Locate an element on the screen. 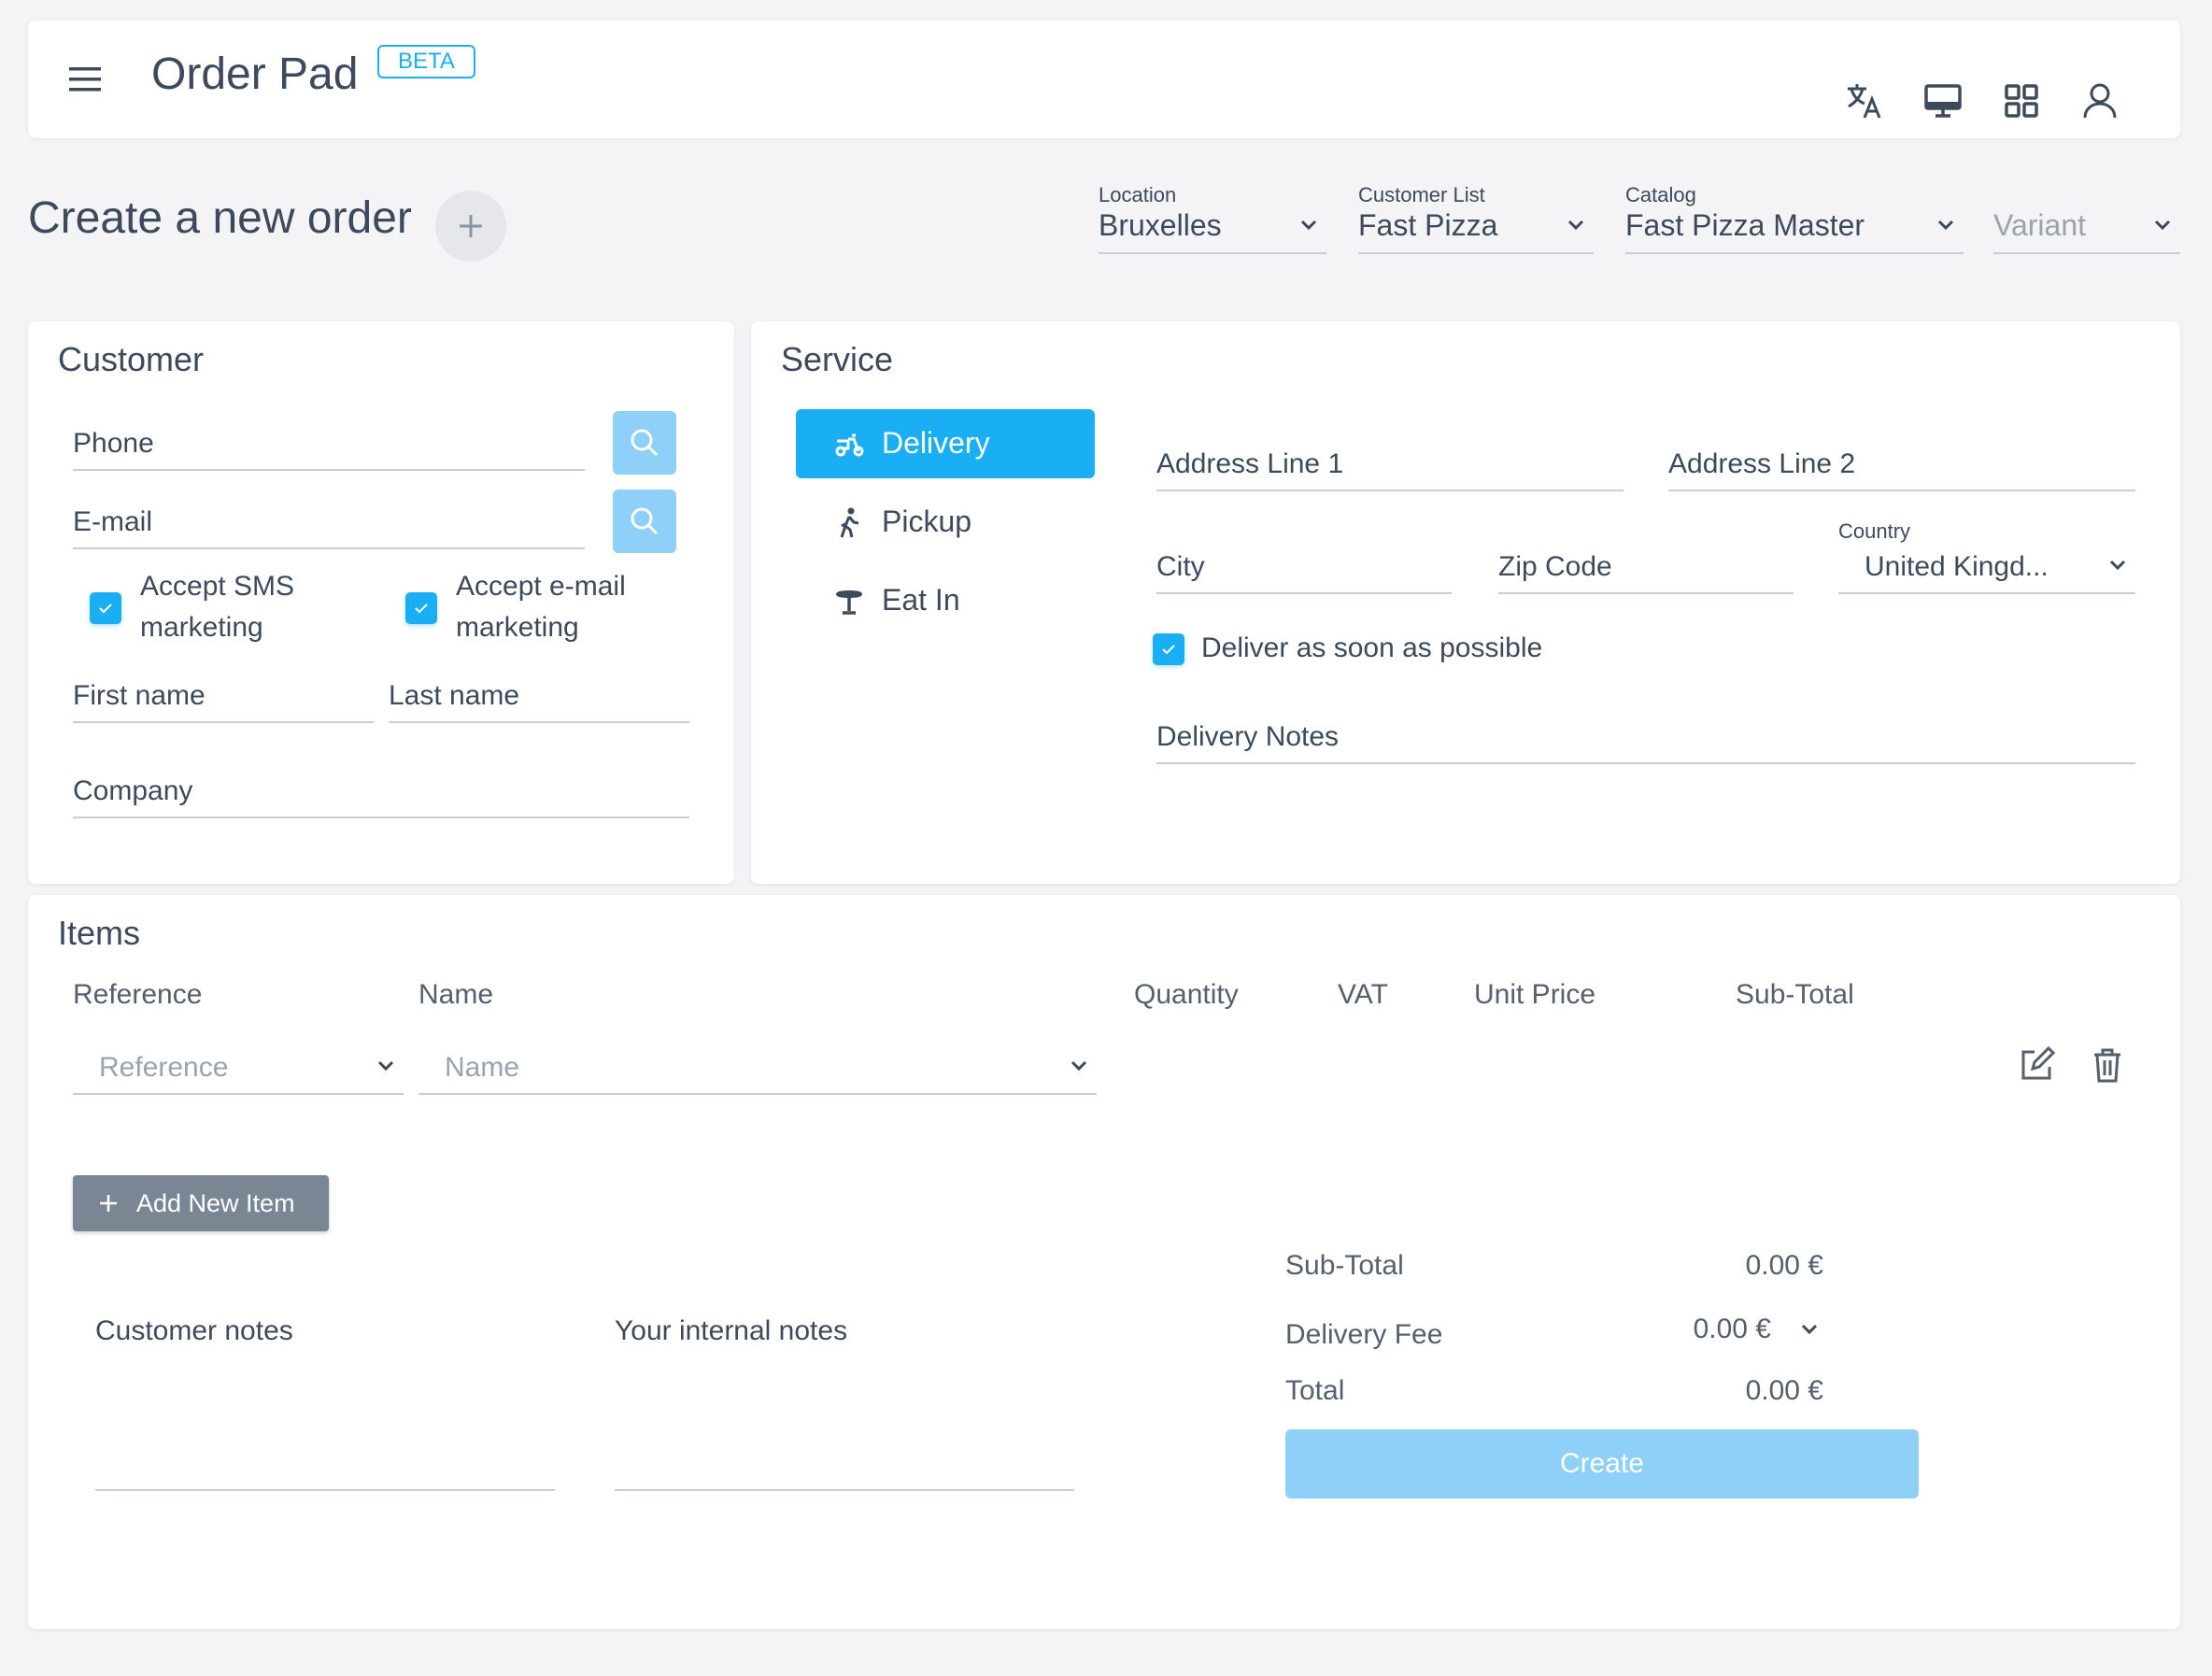  internal-notes-label: Your internal notes is located at coordinates (731, 1330).